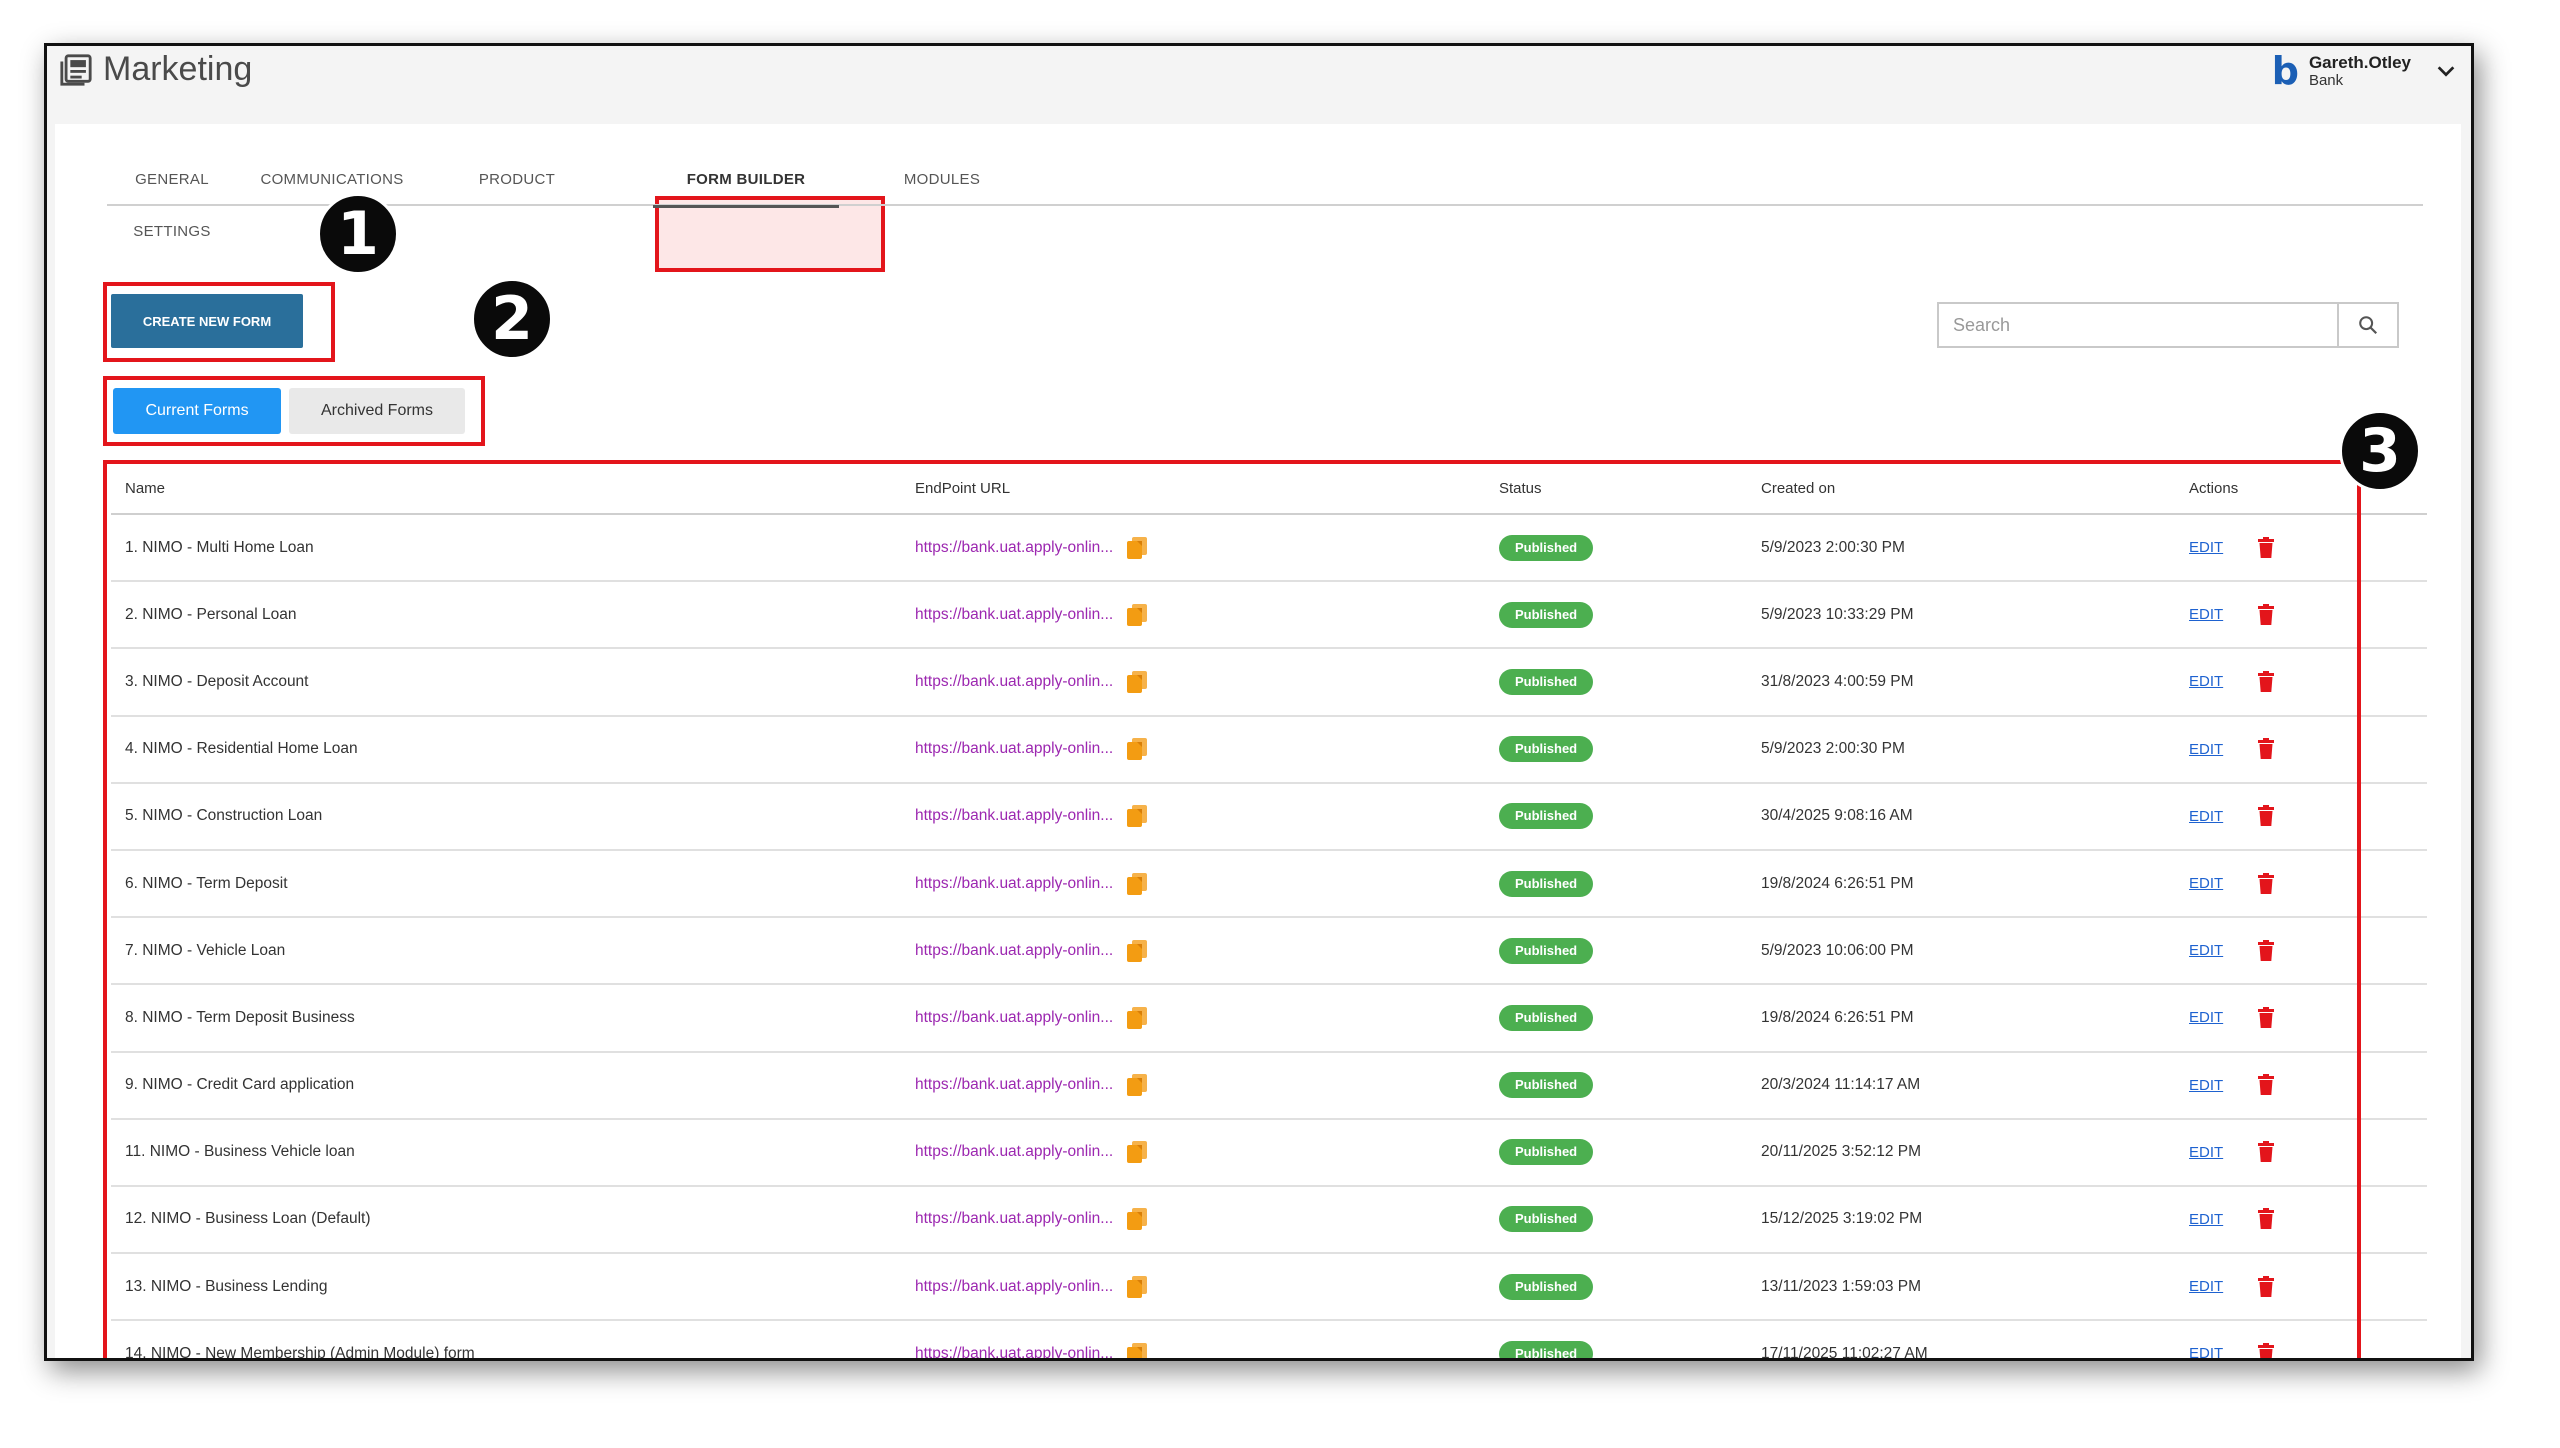 The image size is (2560, 1448). What do you see at coordinates (207, 321) in the screenshot?
I see `create-new-form-button: CREATE NEW FORM` at bounding box center [207, 321].